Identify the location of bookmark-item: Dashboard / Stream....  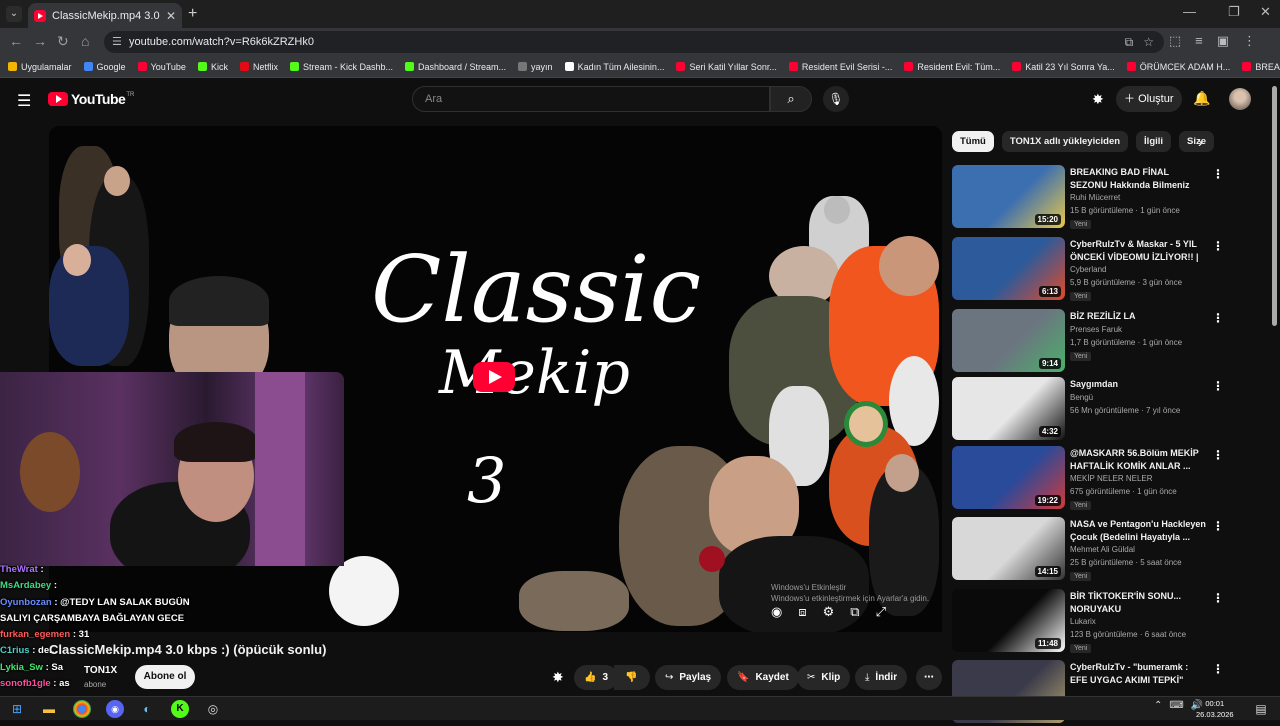
(455, 67).